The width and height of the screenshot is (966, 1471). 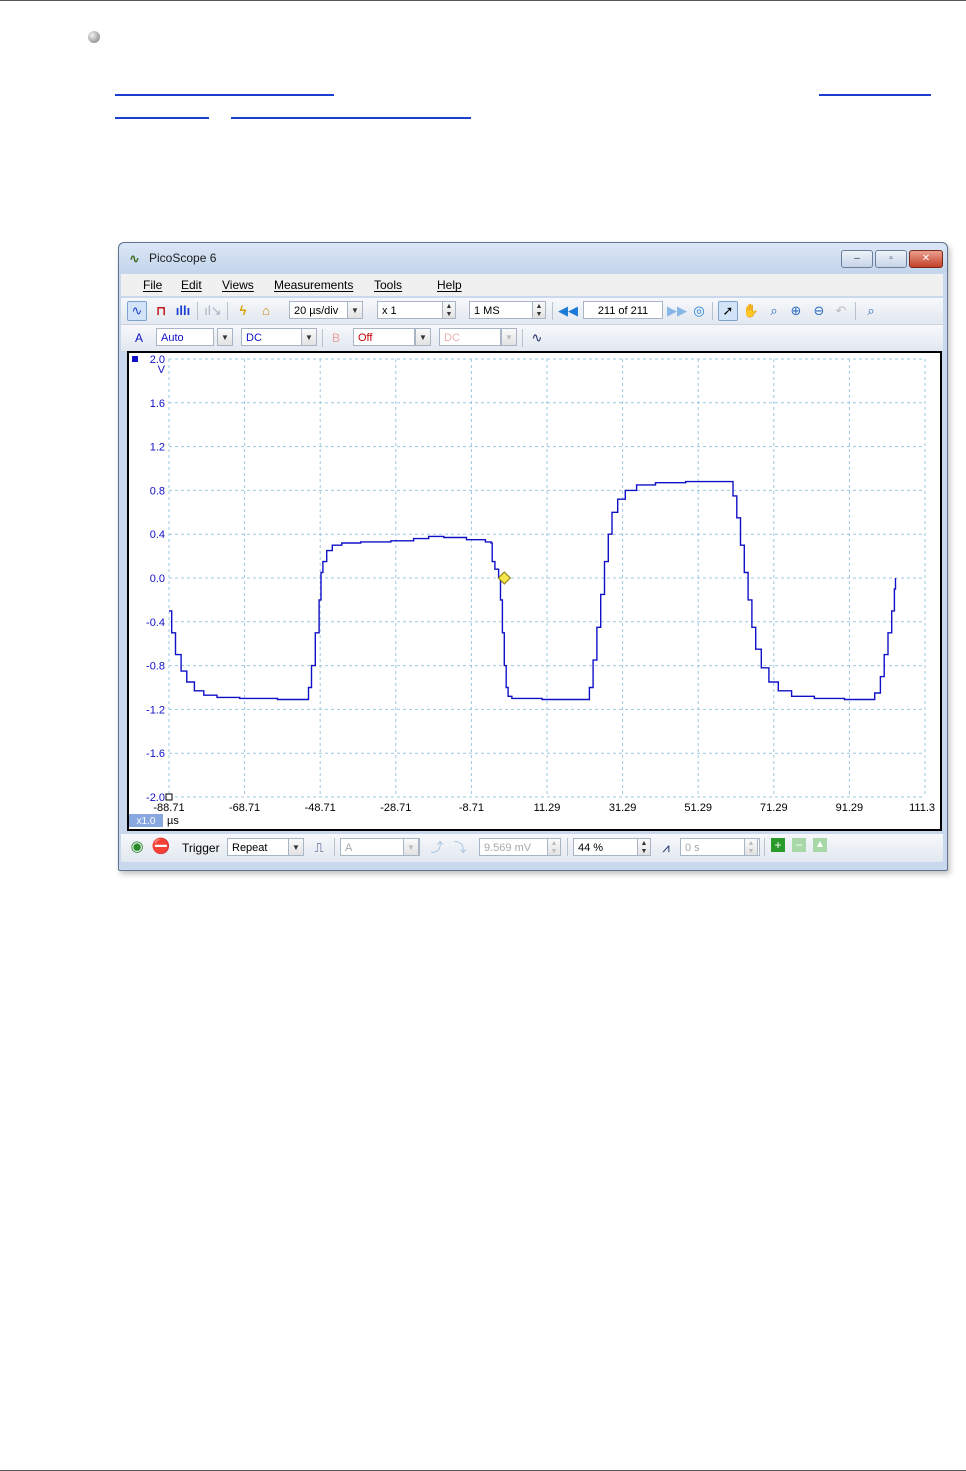 I want to click on x-tick-label: -48.71, so click(x=320, y=808).